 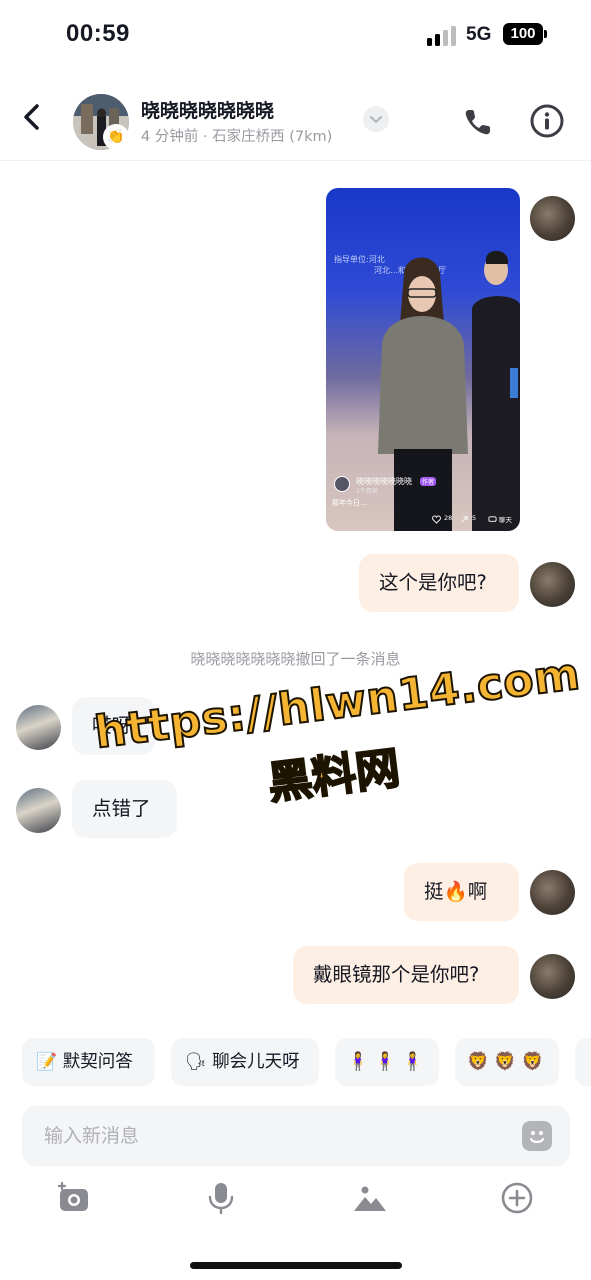 I want to click on emoji-button, so click(x=537, y=1136).